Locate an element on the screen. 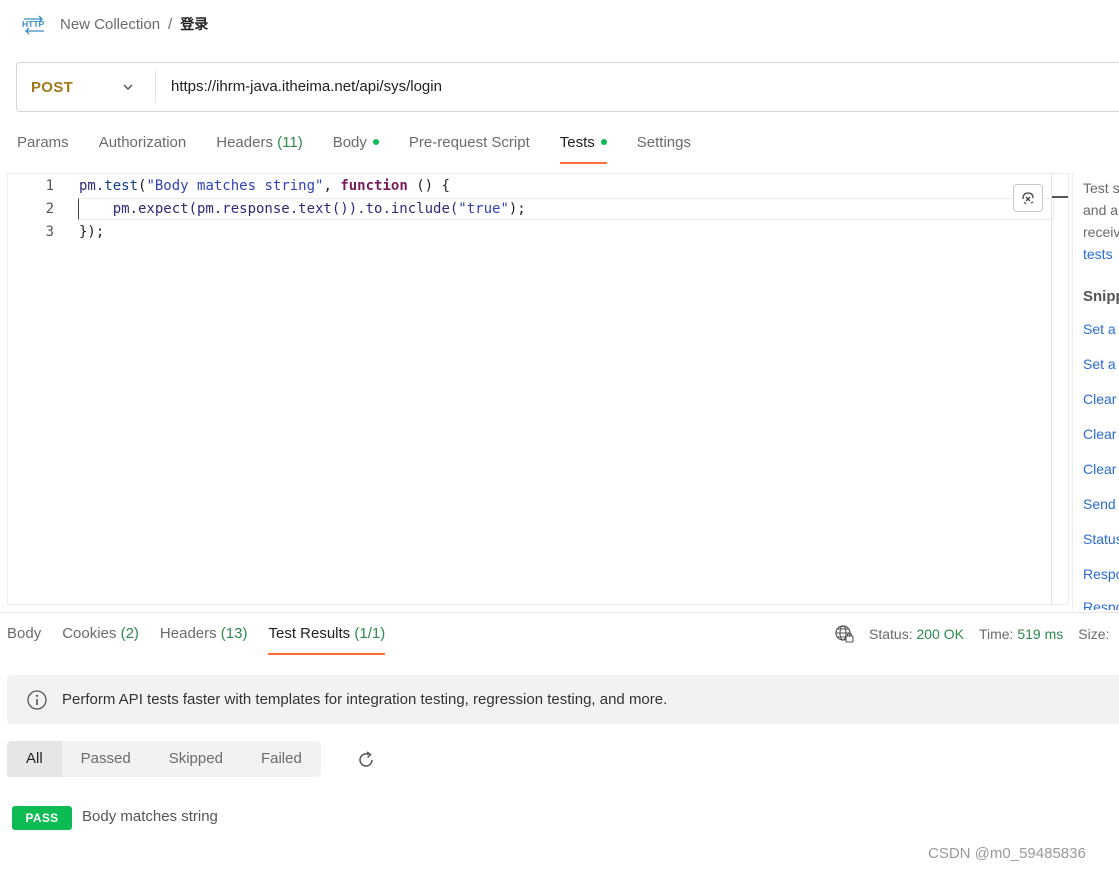 The height and width of the screenshot is (872, 1119). breadcrumb-request-name: 登录 is located at coordinates (194, 24).